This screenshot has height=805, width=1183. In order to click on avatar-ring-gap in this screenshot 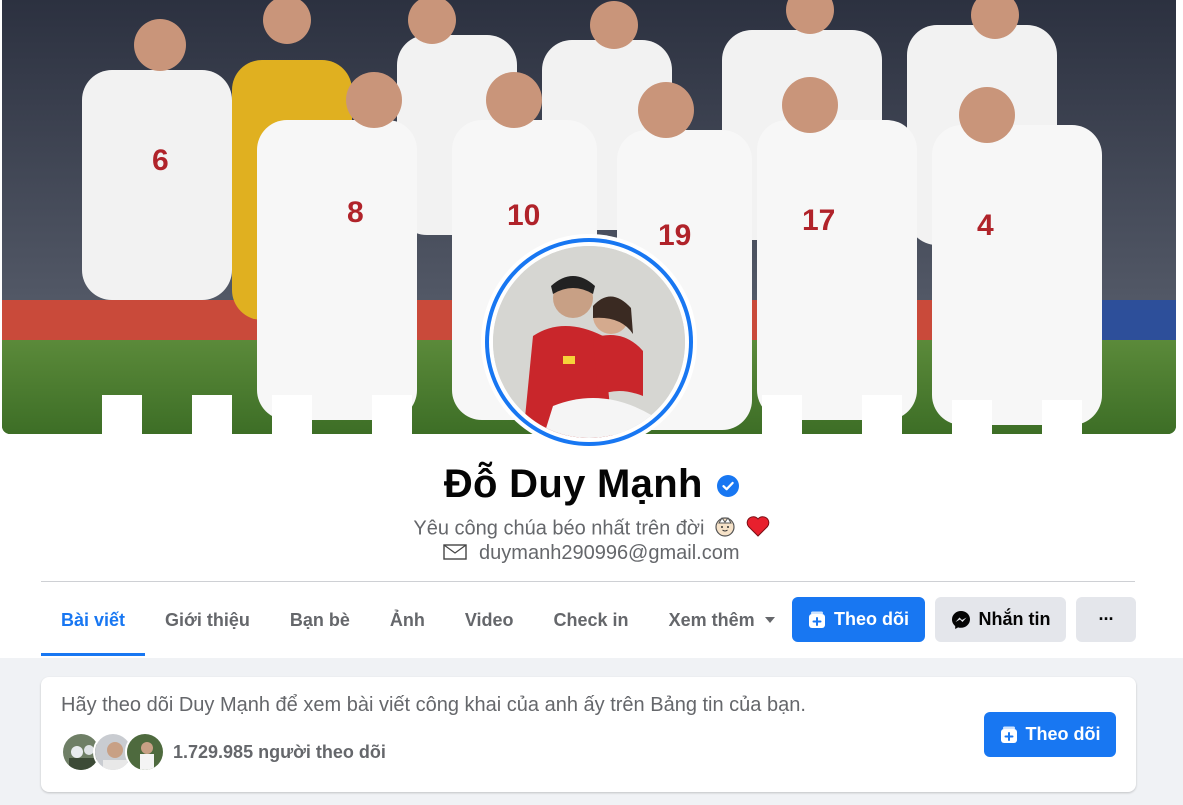, I will do `click(589, 342)`.